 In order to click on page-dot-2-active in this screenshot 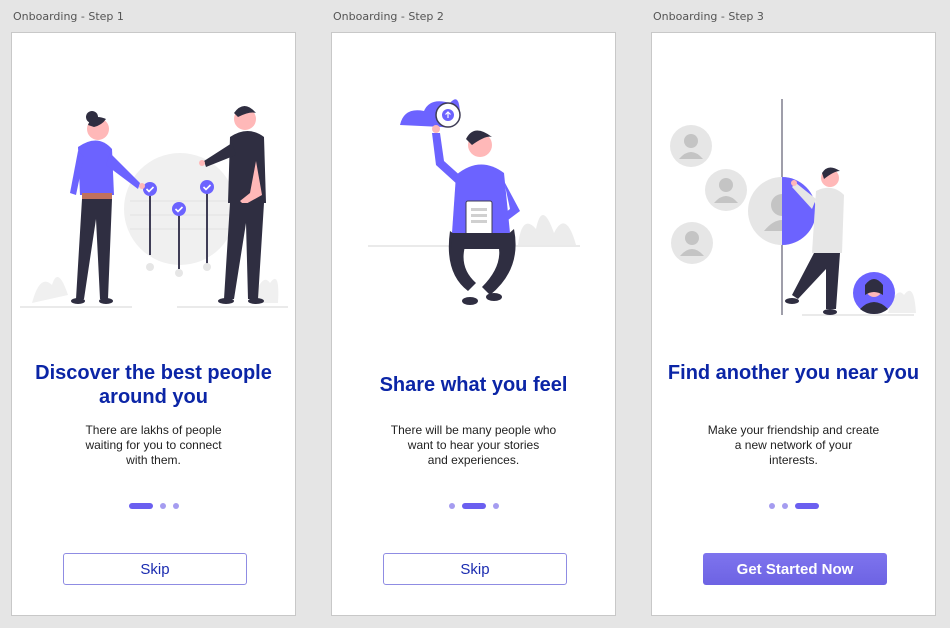, I will do `click(473, 506)`.